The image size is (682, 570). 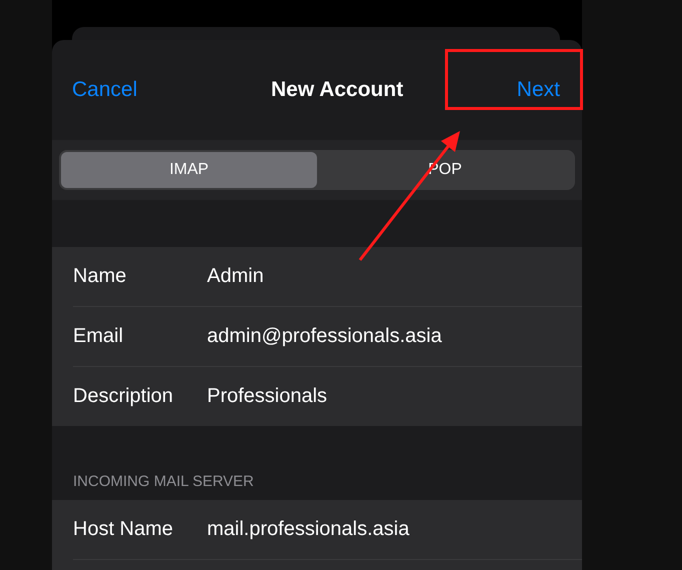 I want to click on cancel-button: Cancel, so click(x=105, y=90).